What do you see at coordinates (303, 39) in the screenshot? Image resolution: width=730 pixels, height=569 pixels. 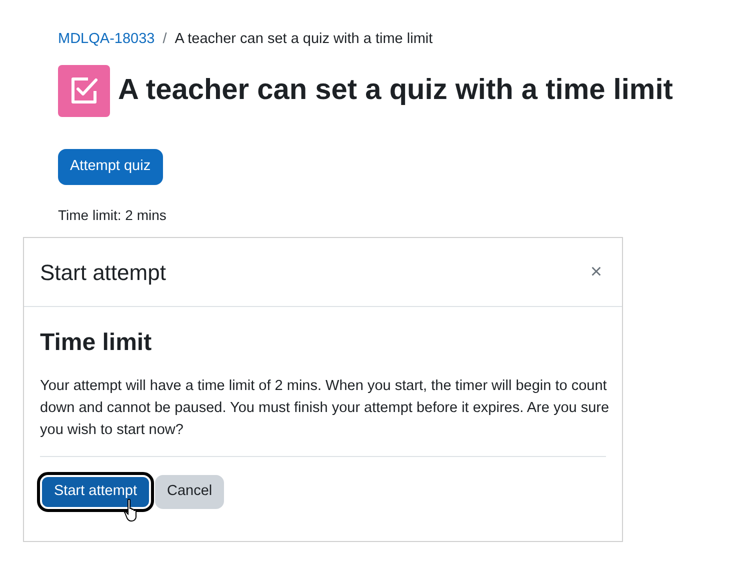 I see `breadcrumb-current: A teacher can set a quiz with a time limit` at bounding box center [303, 39].